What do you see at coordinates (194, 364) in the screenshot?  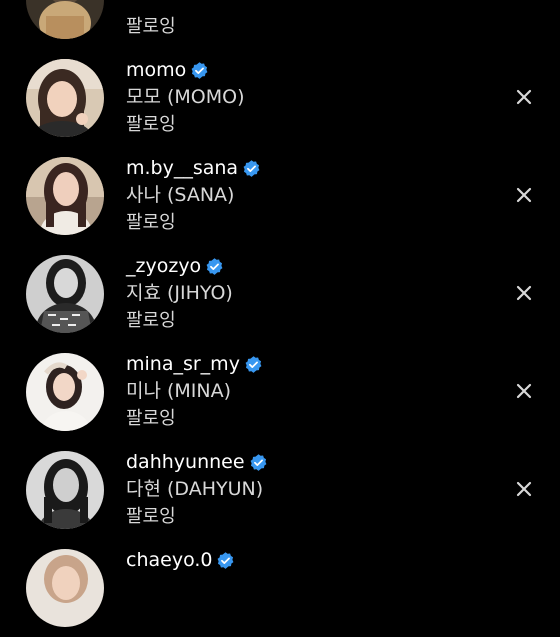 I see `username: mina_sr_my` at bounding box center [194, 364].